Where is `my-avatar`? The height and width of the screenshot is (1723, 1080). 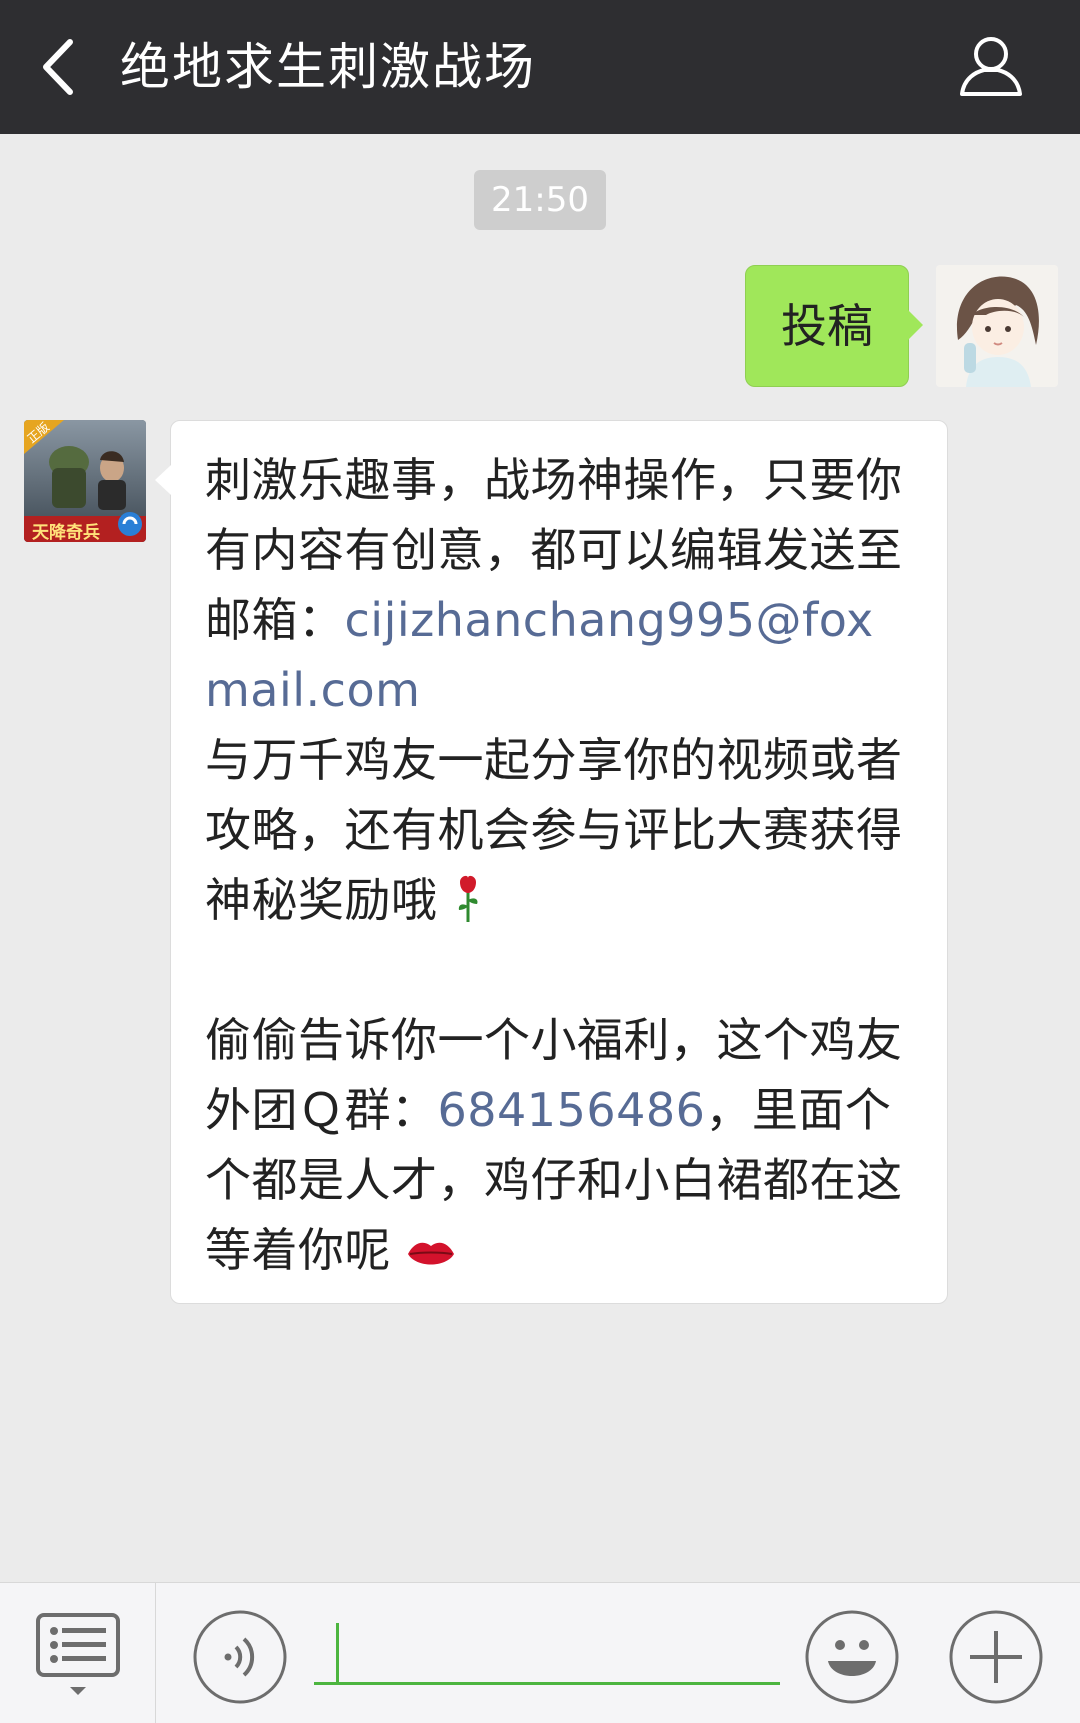
my-avatar is located at coordinates (997, 326).